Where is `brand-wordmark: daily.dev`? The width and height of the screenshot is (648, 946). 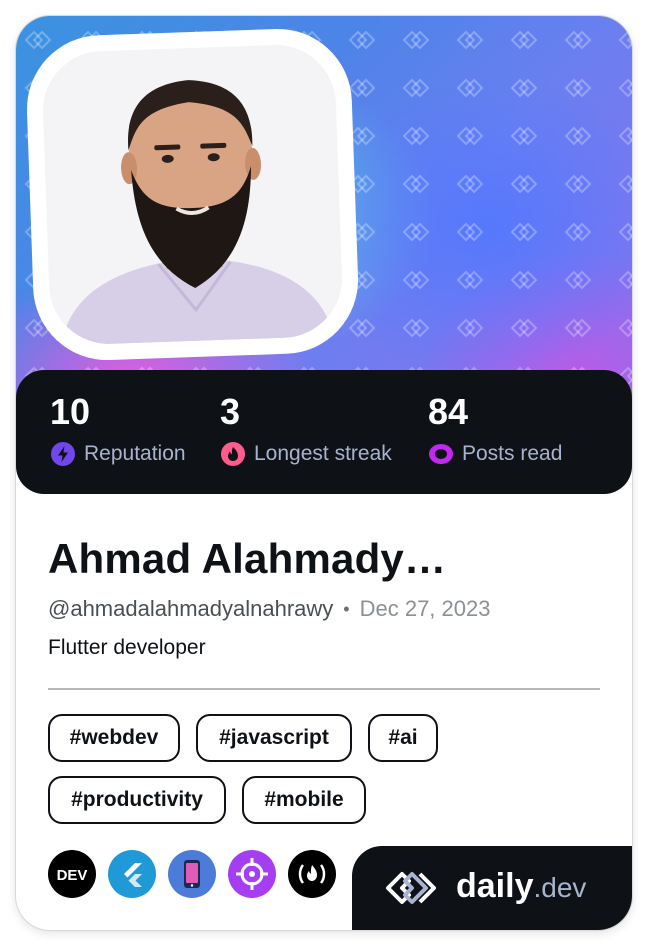 brand-wordmark: daily.dev is located at coordinates (521, 887).